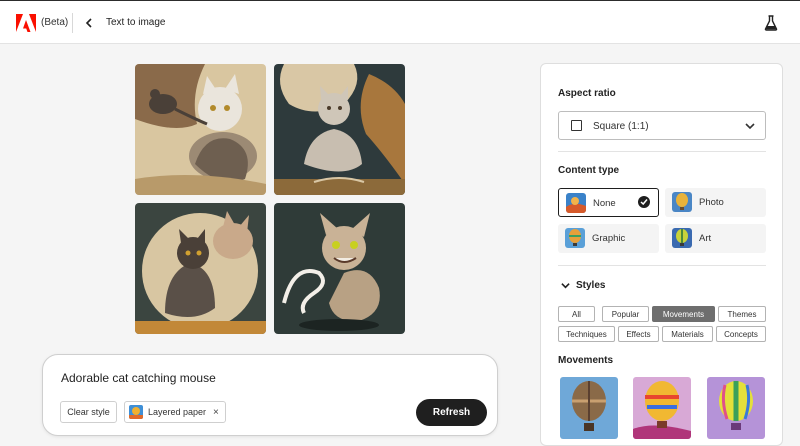 The image size is (800, 446). I want to click on styles-section-toggle: Styles, so click(583, 285).